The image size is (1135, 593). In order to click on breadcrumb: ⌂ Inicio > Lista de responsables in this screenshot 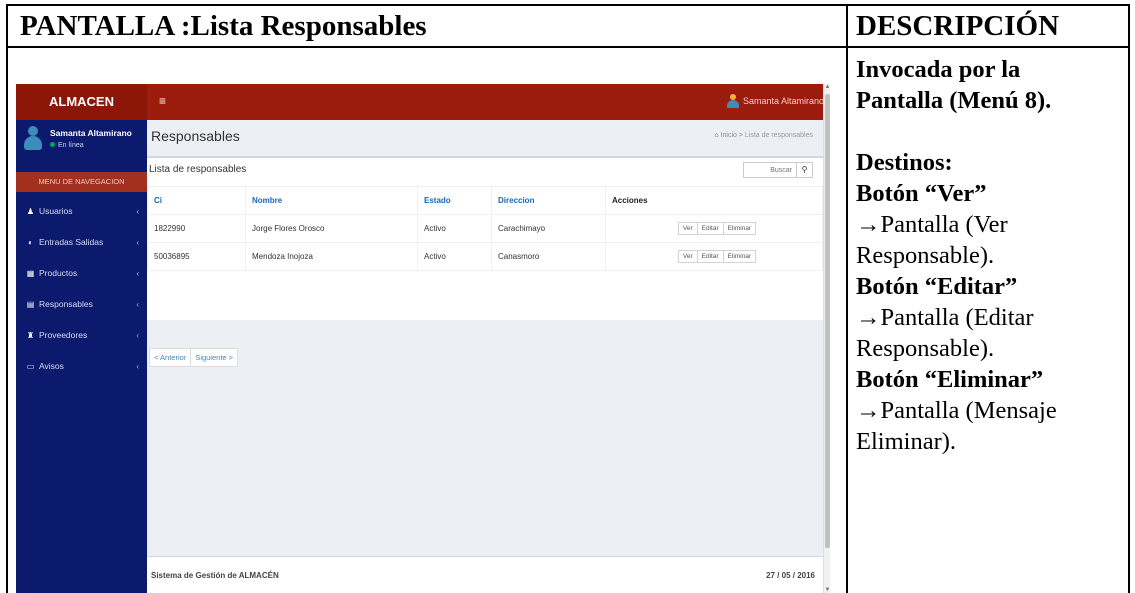, I will do `click(763, 135)`.